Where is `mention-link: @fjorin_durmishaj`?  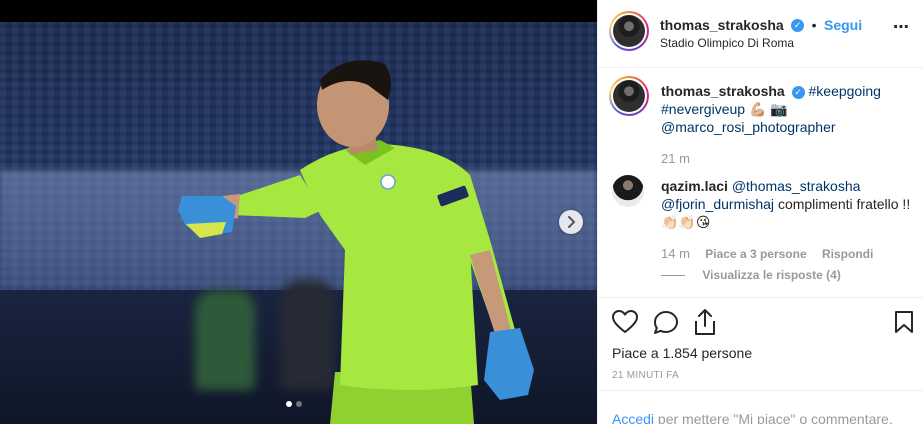 mention-link: @fjorin_durmishaj is located at coordinates (717, 204).